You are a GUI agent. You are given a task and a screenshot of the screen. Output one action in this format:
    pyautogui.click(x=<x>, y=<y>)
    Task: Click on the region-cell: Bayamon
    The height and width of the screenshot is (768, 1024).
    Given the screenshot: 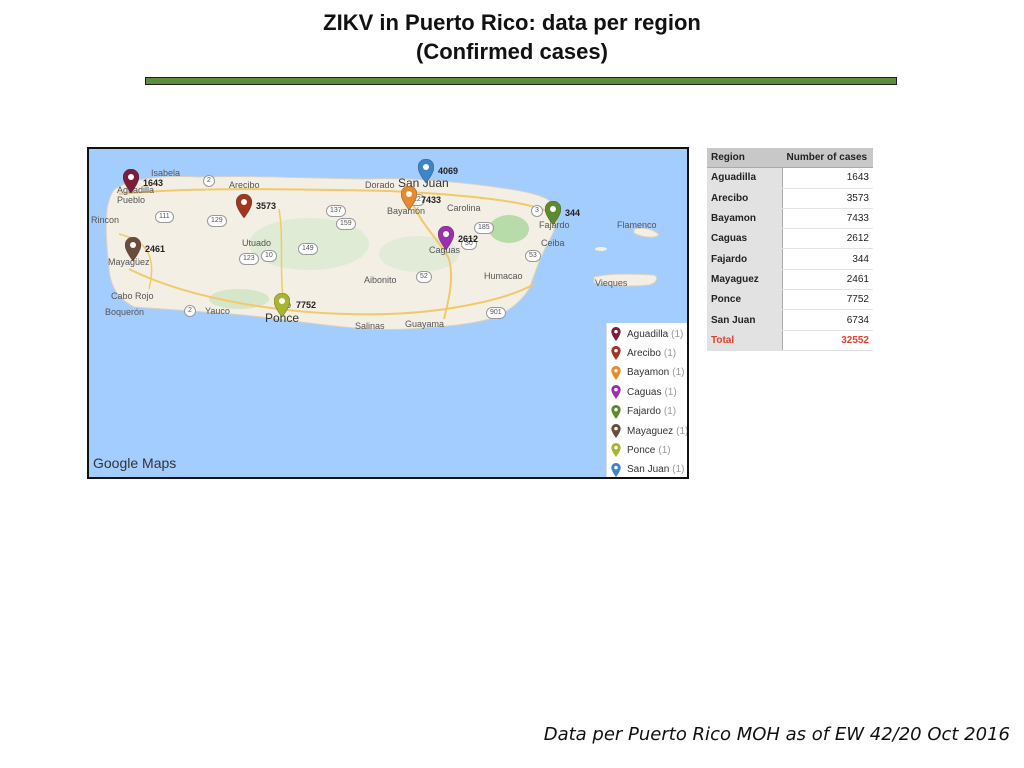 What is the action you would take?
    pyautogui.click(x=745, y=219)
    